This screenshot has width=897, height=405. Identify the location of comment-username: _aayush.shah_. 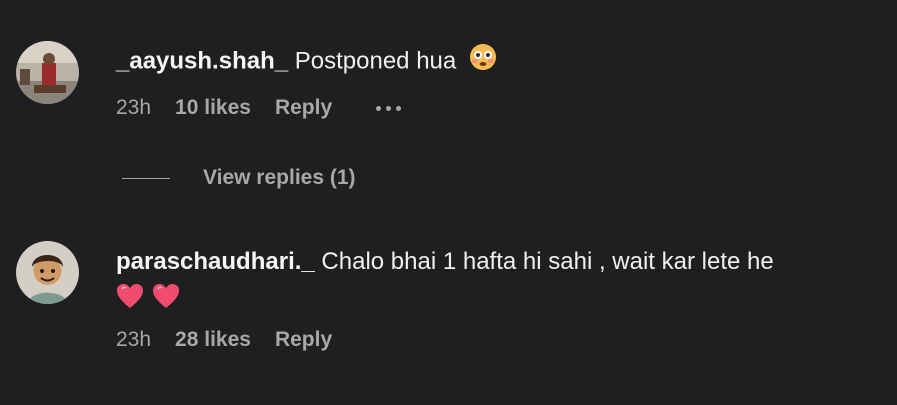
(202, 60).